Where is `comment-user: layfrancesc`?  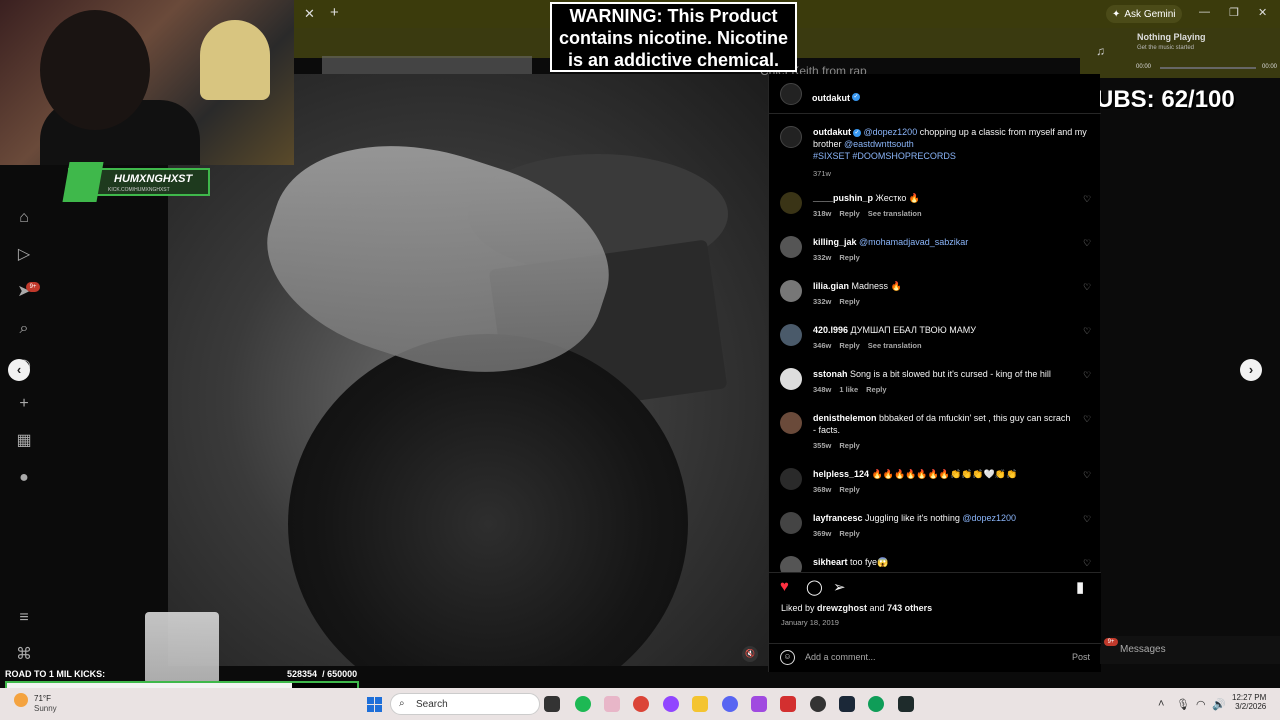 comment-user: layfrancesc is located at coordinates (838, 518).